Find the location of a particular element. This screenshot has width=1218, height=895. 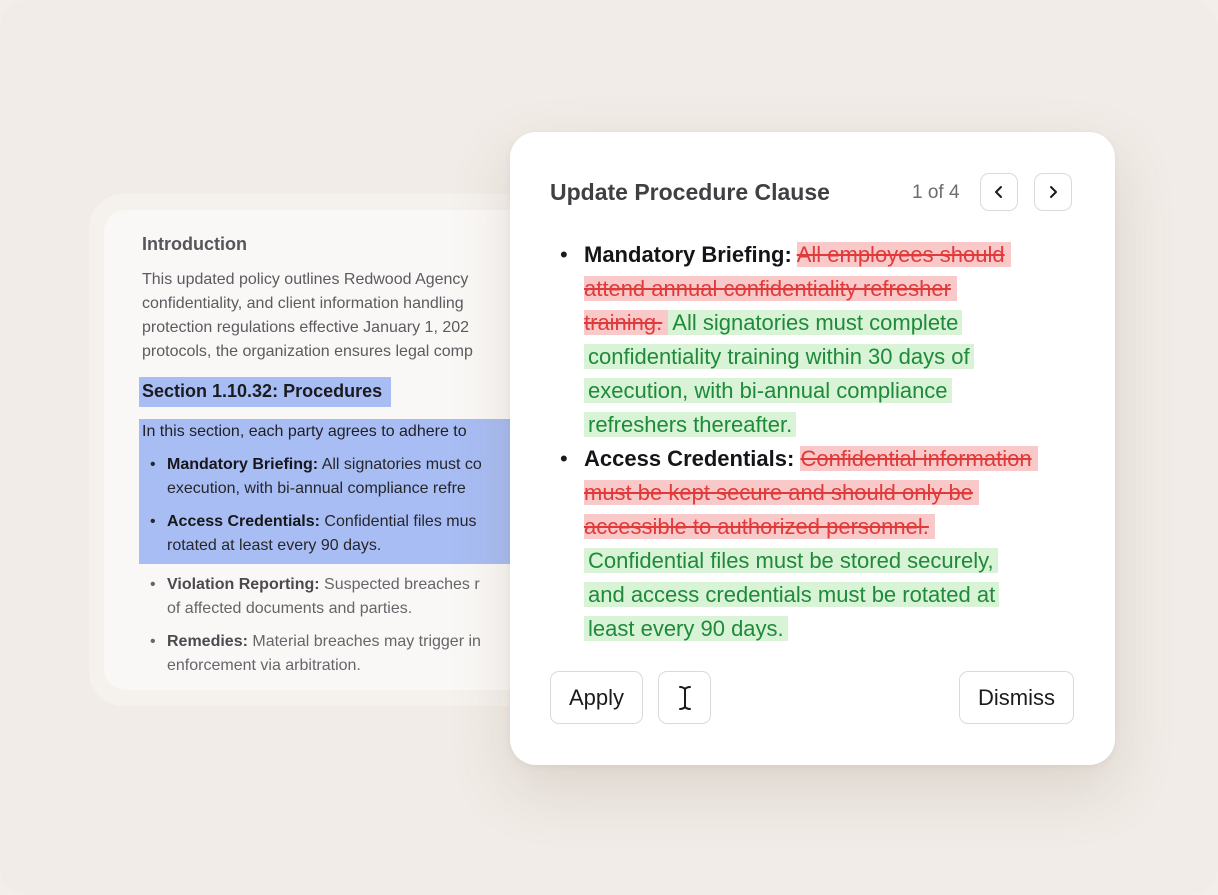

inserted-text: refreshers thereafter. is located at coordinates (690, 424).